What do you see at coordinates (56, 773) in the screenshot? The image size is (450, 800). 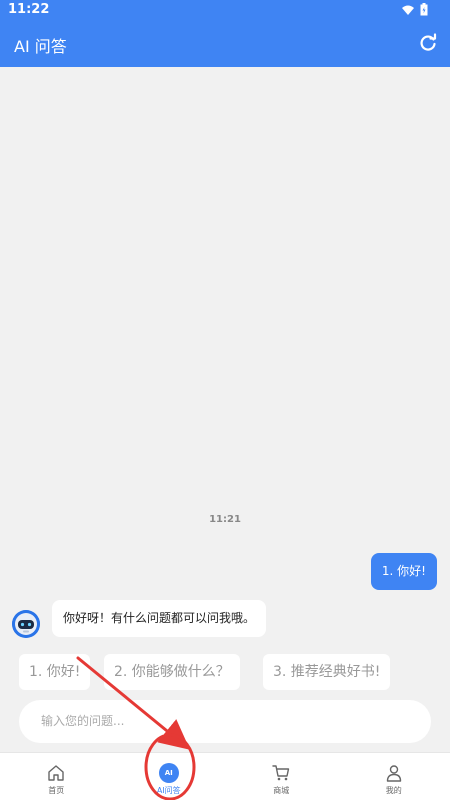 I see `home-icon` at bounding box center [56, 773].